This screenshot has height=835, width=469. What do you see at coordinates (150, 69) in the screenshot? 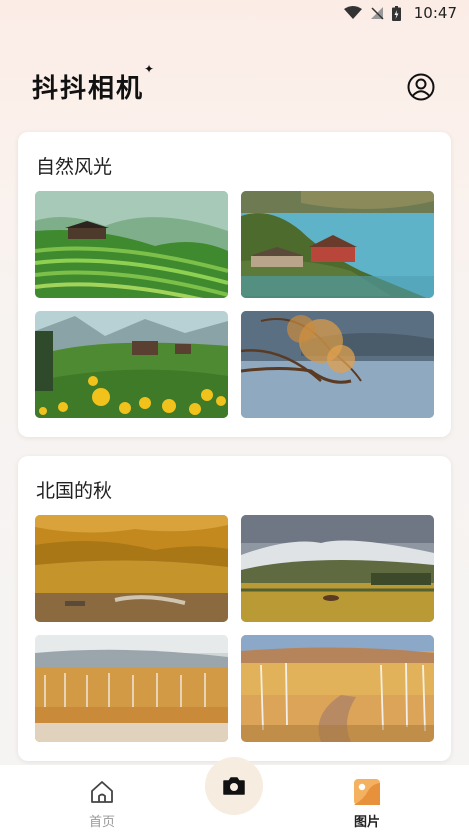
I see `sparkle-icon: ✦` at bounding box center [150, 69].